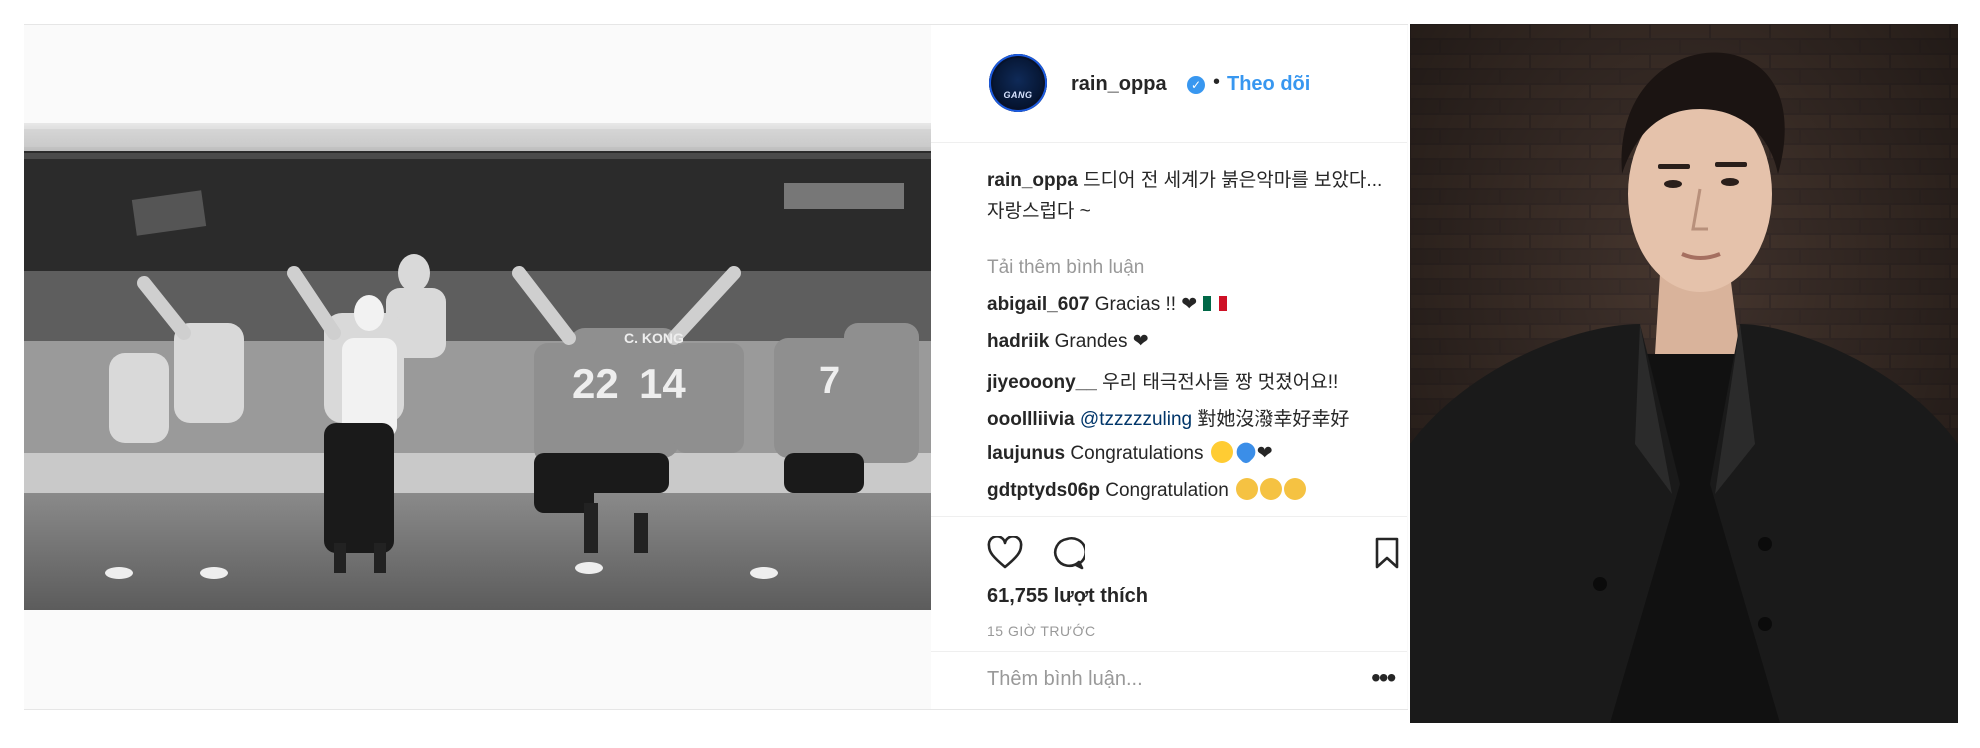  Describe the element at coordinates (1018, 95) in the screenshot. I see `avatar-logo-text: GANG` at that location.